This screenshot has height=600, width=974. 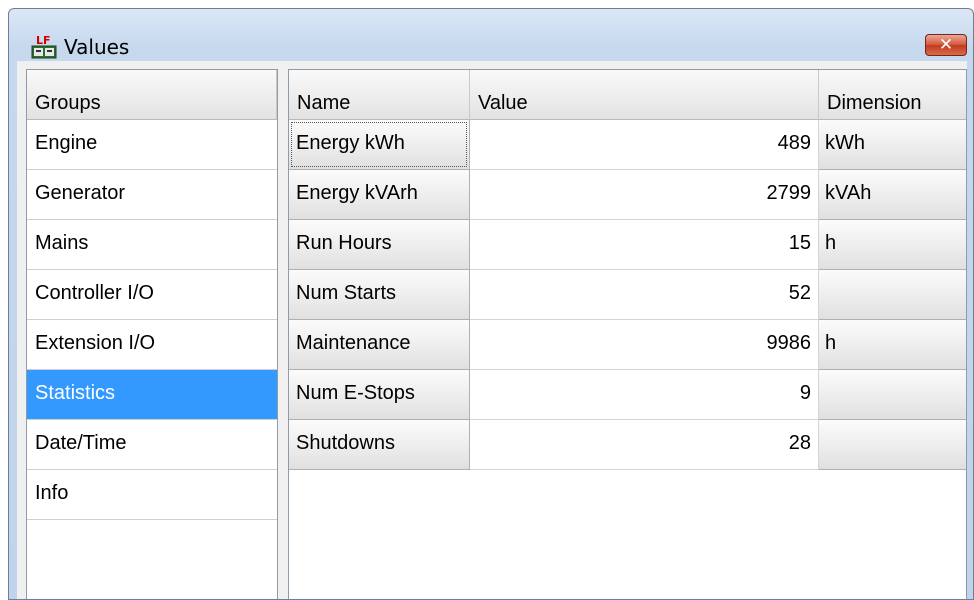 What do you see at coordinates (152, 295) in the screenshot?
I see `group-item-controller-i-o: Controller I/O` at bounding box center [152, 295].